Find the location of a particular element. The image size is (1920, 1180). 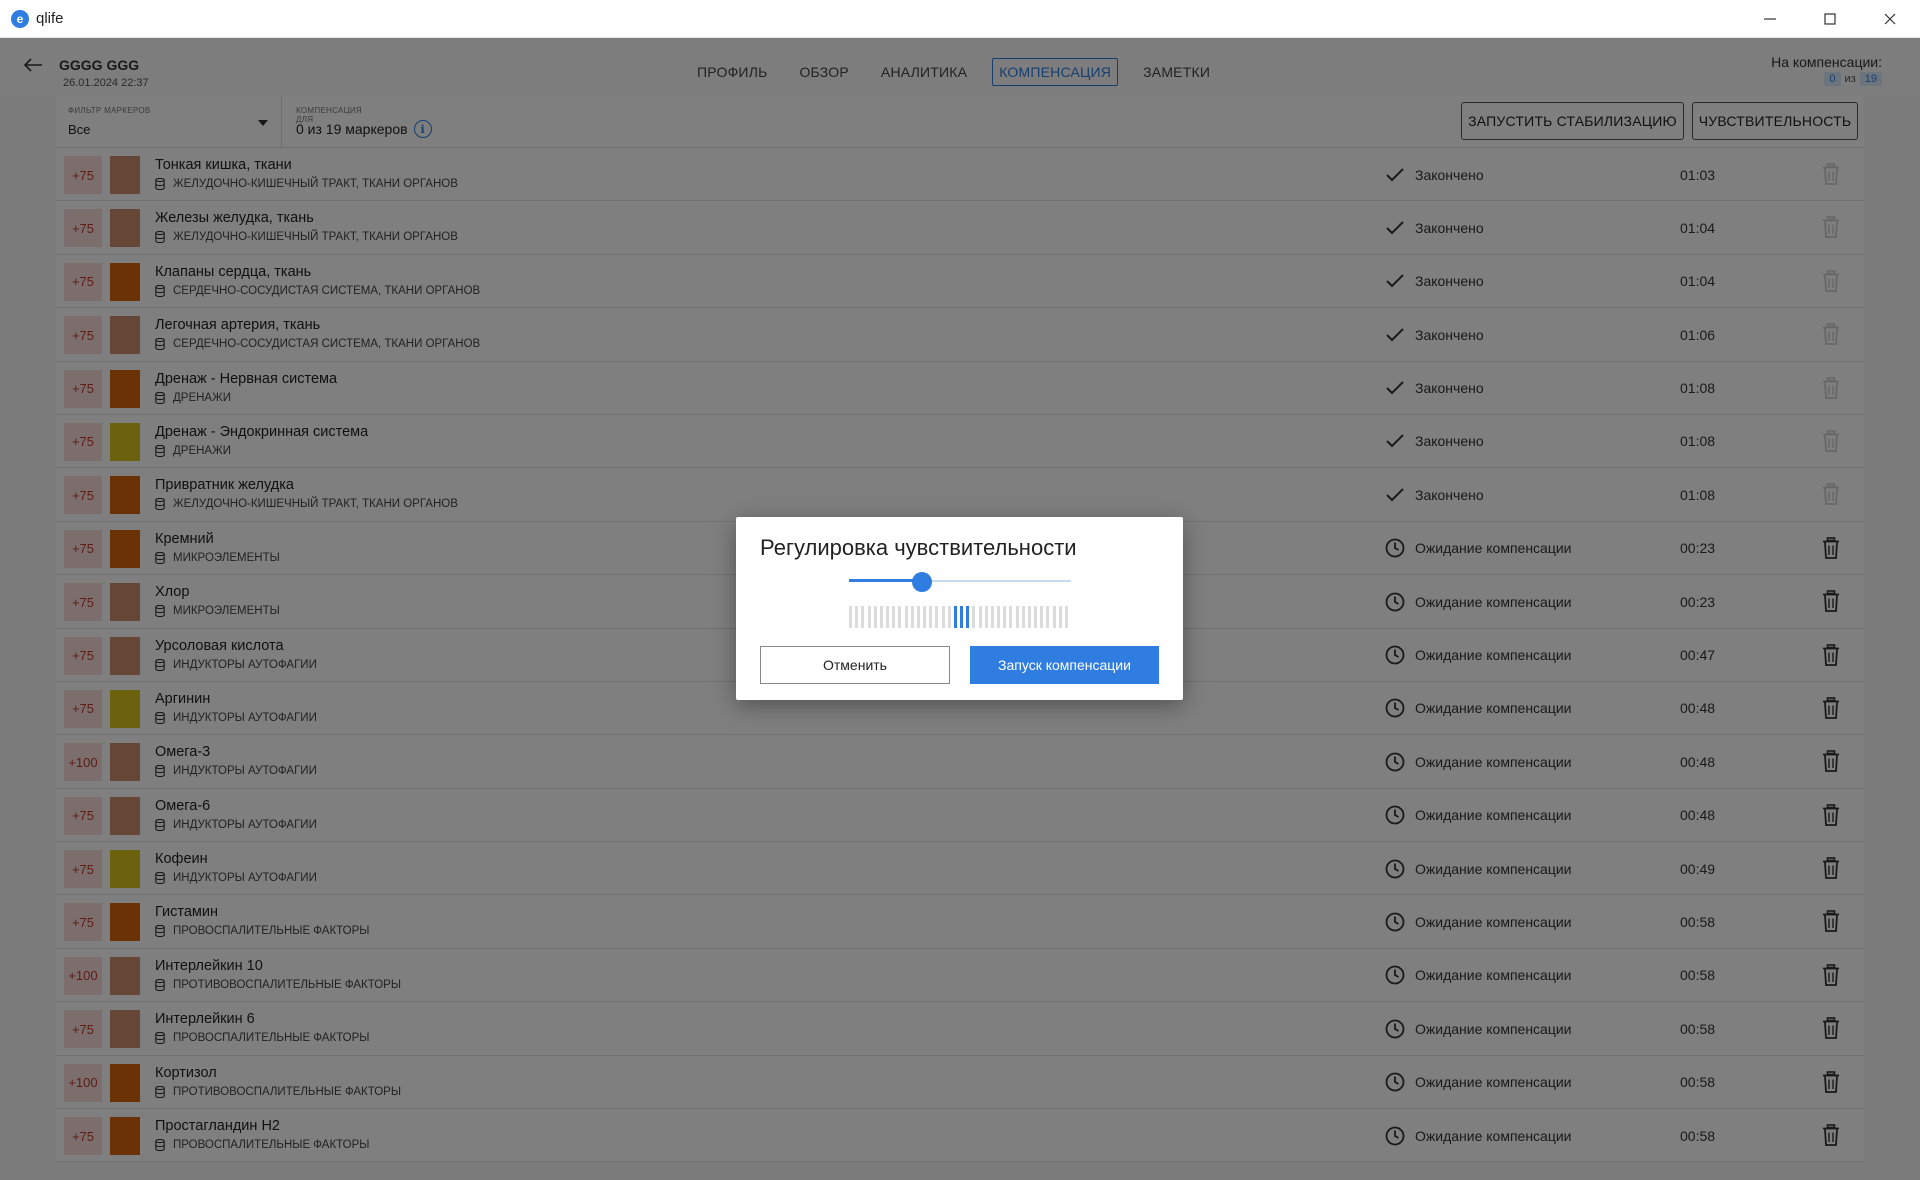

minimize-icon is located at coordinates (1770, 19).